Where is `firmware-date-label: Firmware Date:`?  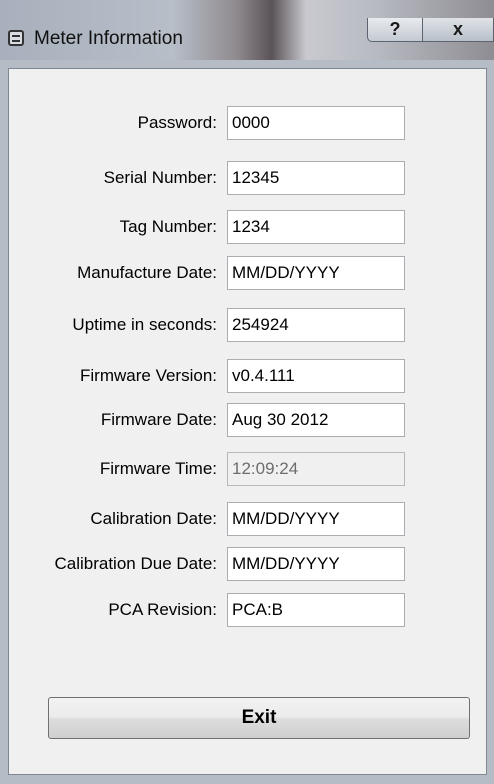
firmware-date-label: Firmware Date: is located at coordinates (158, 419).